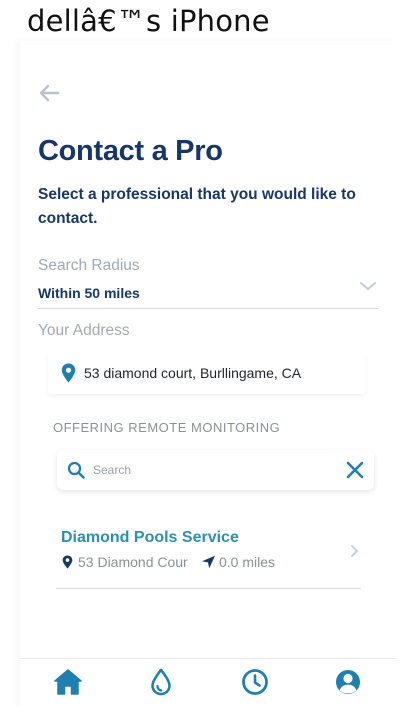  I want to click on water-drop-icon, so click(161, 682).